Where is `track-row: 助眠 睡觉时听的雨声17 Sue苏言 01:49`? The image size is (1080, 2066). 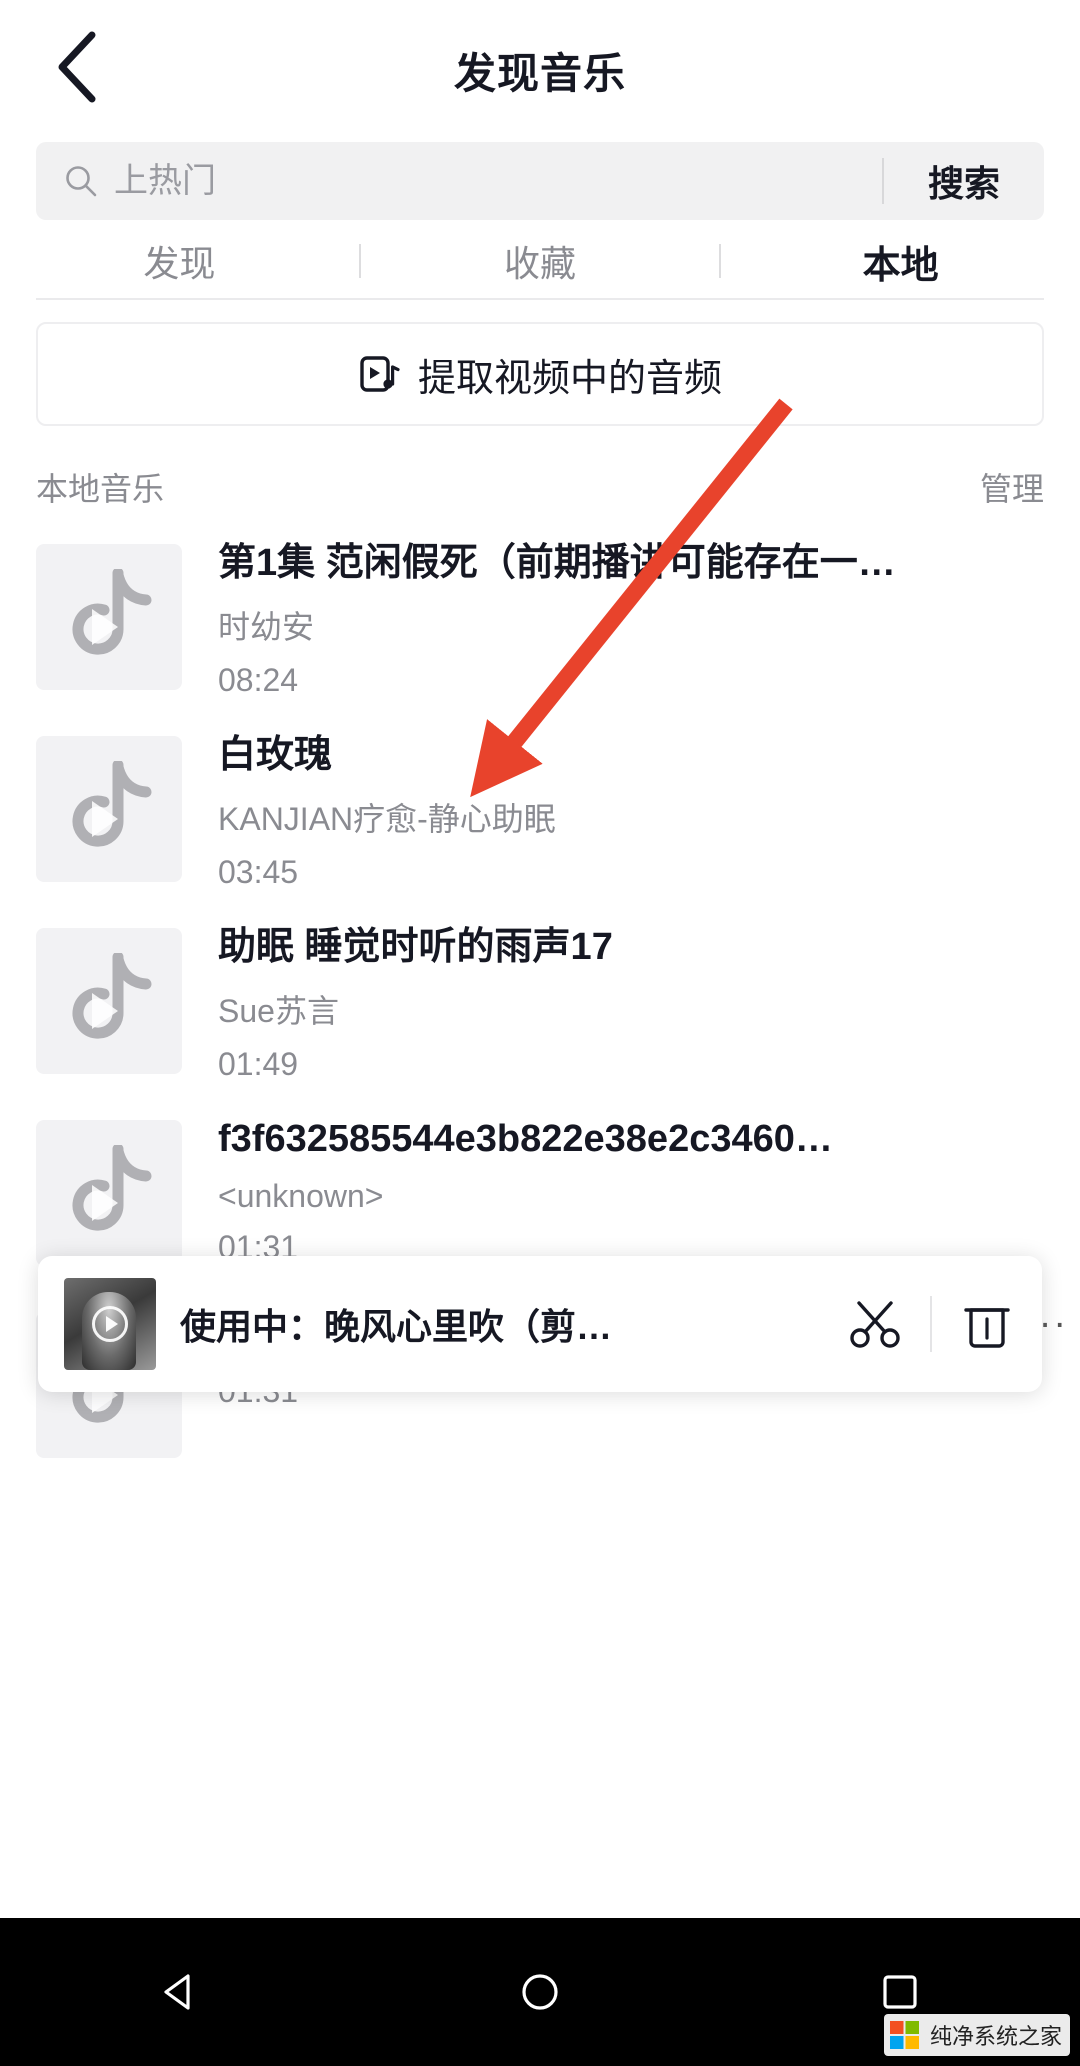
track-row: 助眠 睡觉时听的雨声17 Sue苏言 01:49 is located at coordinates (540, 1016).